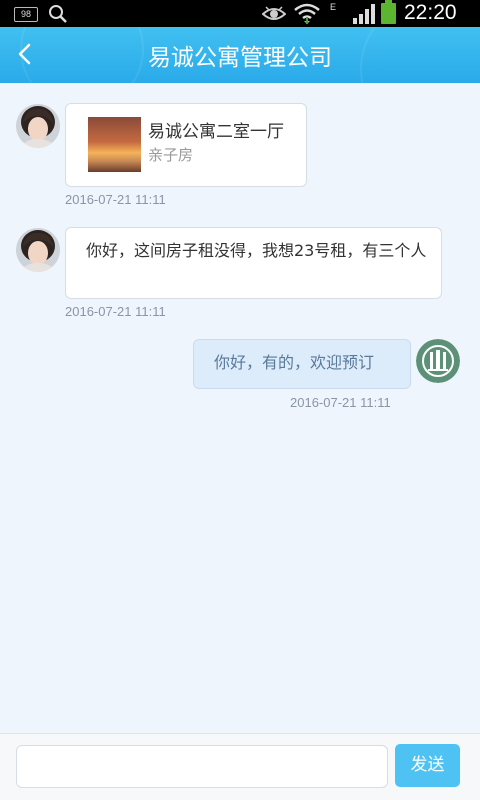  What do you see at coordinates (256, 250) in the screenshot?
I see `message-text: 你好，这间房子租没得，我想23号租，有三个人` at bounding box center [256, 250].